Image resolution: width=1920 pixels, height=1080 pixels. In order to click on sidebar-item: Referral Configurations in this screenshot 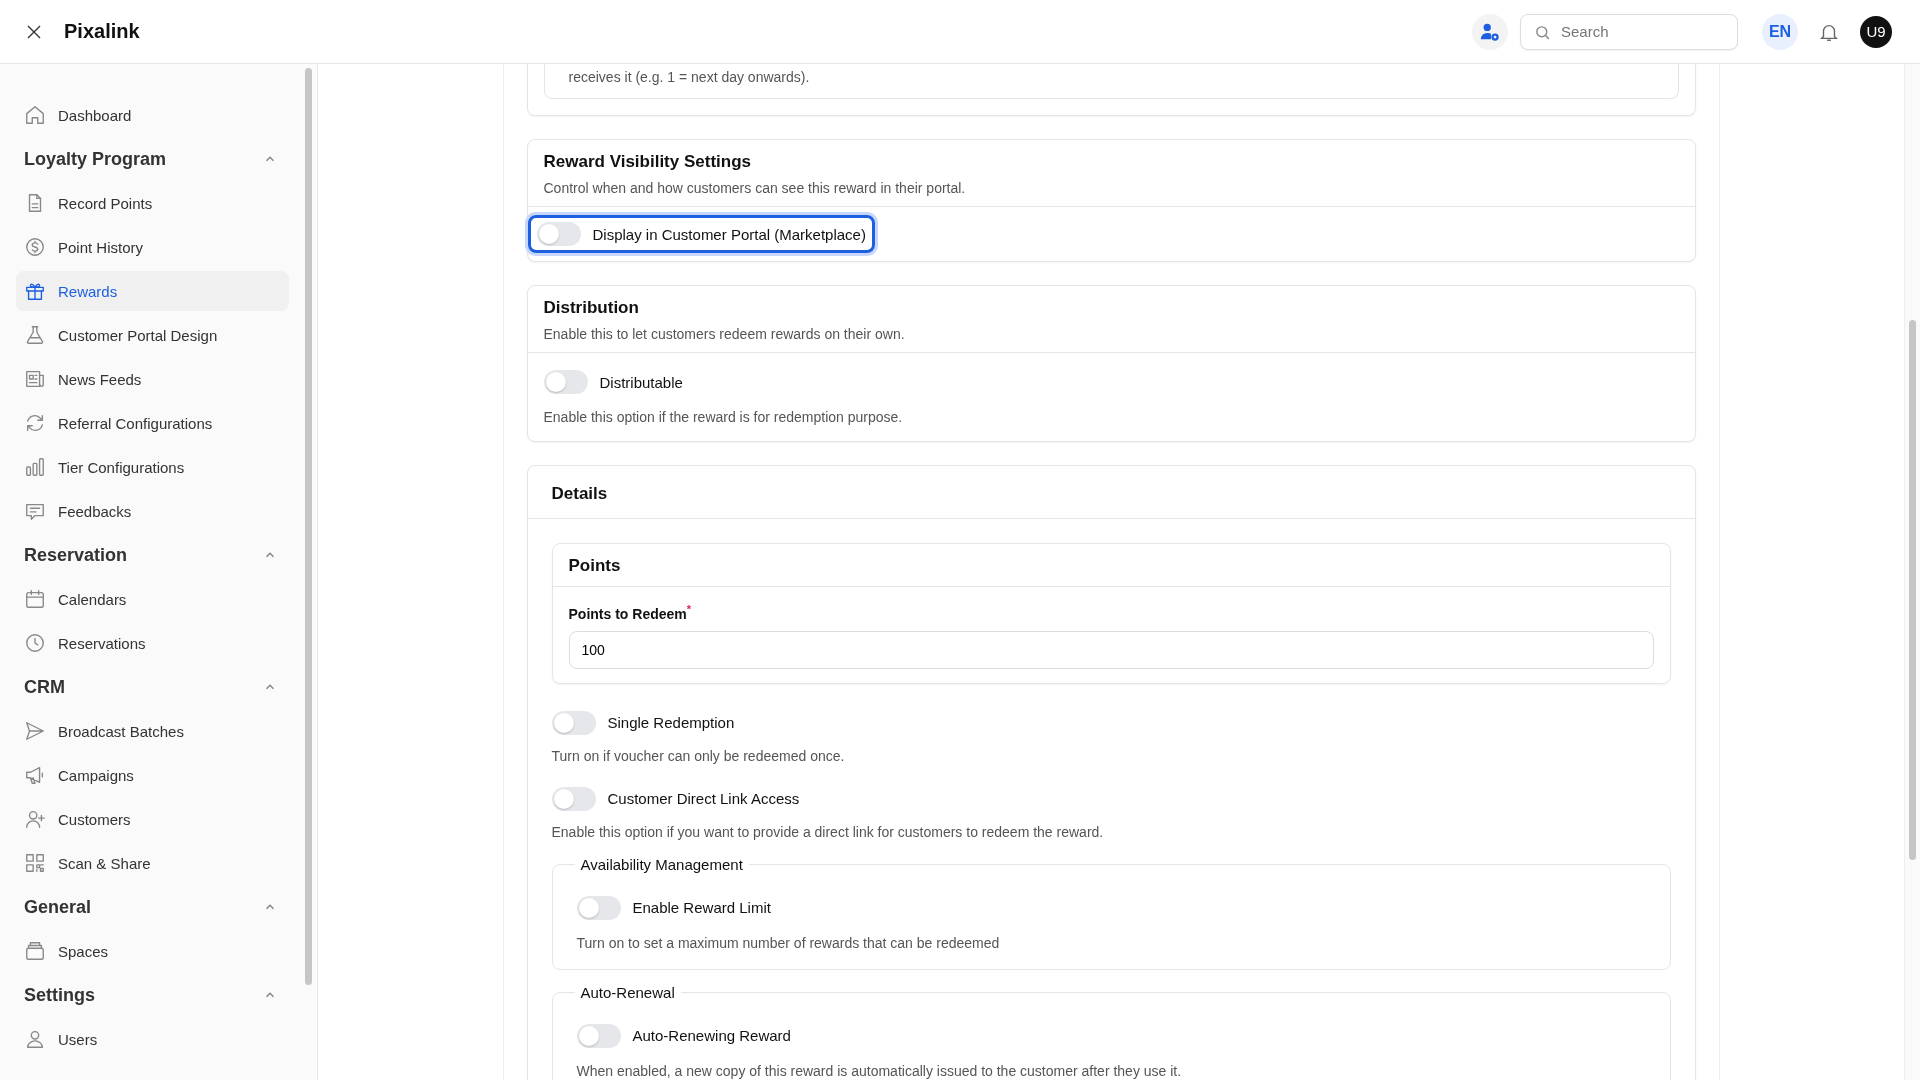, I will do `click(152, 423)`.